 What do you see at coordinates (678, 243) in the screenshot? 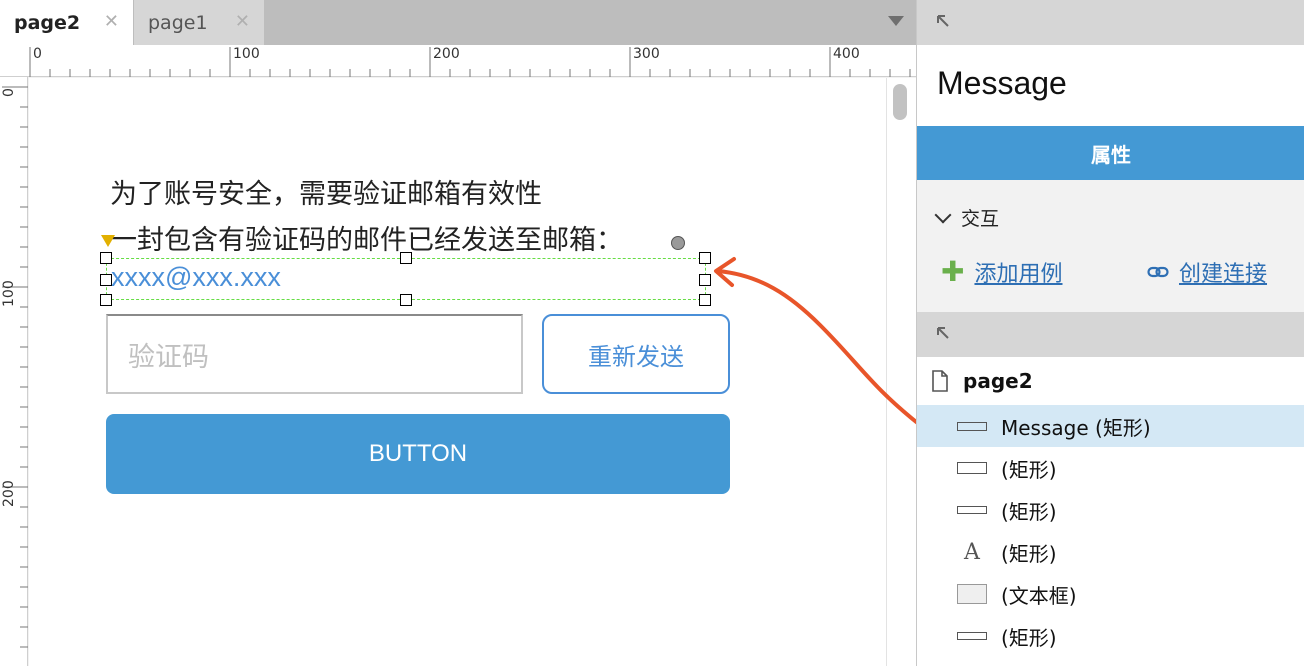
I see `rotate-handle-icon` at bounding box center [678, 243].